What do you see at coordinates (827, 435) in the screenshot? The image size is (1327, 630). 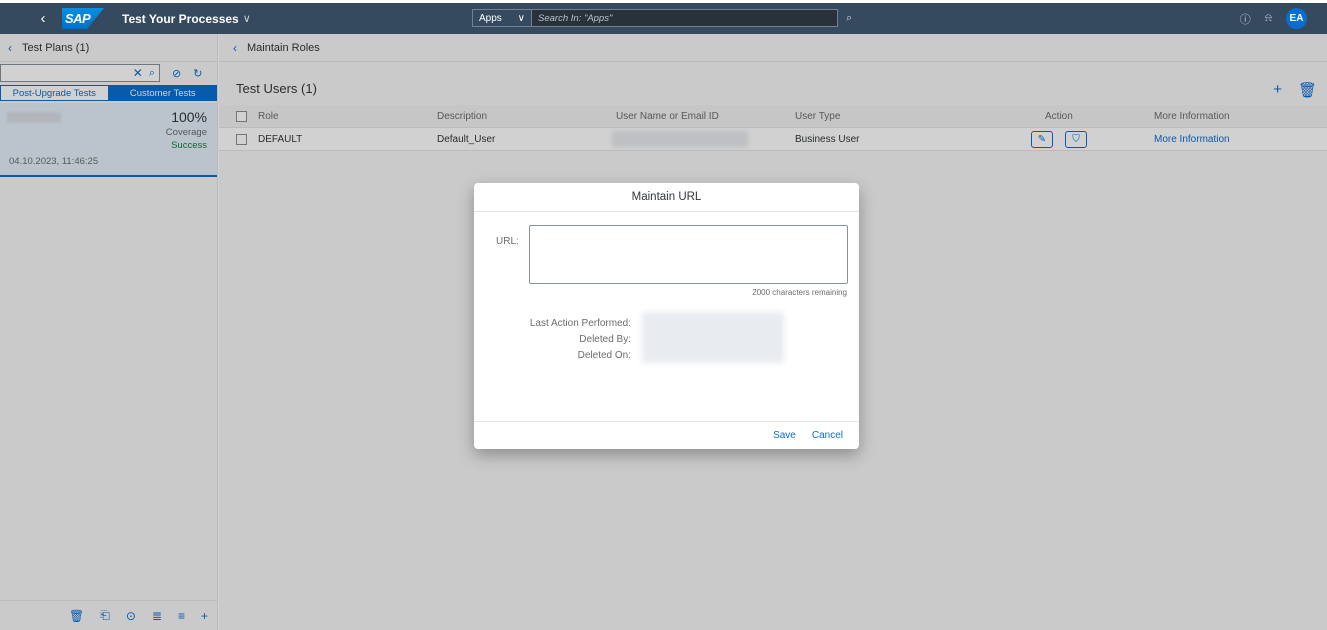 I see `cancel-button: Cancel` at bounding box center [827, 435].